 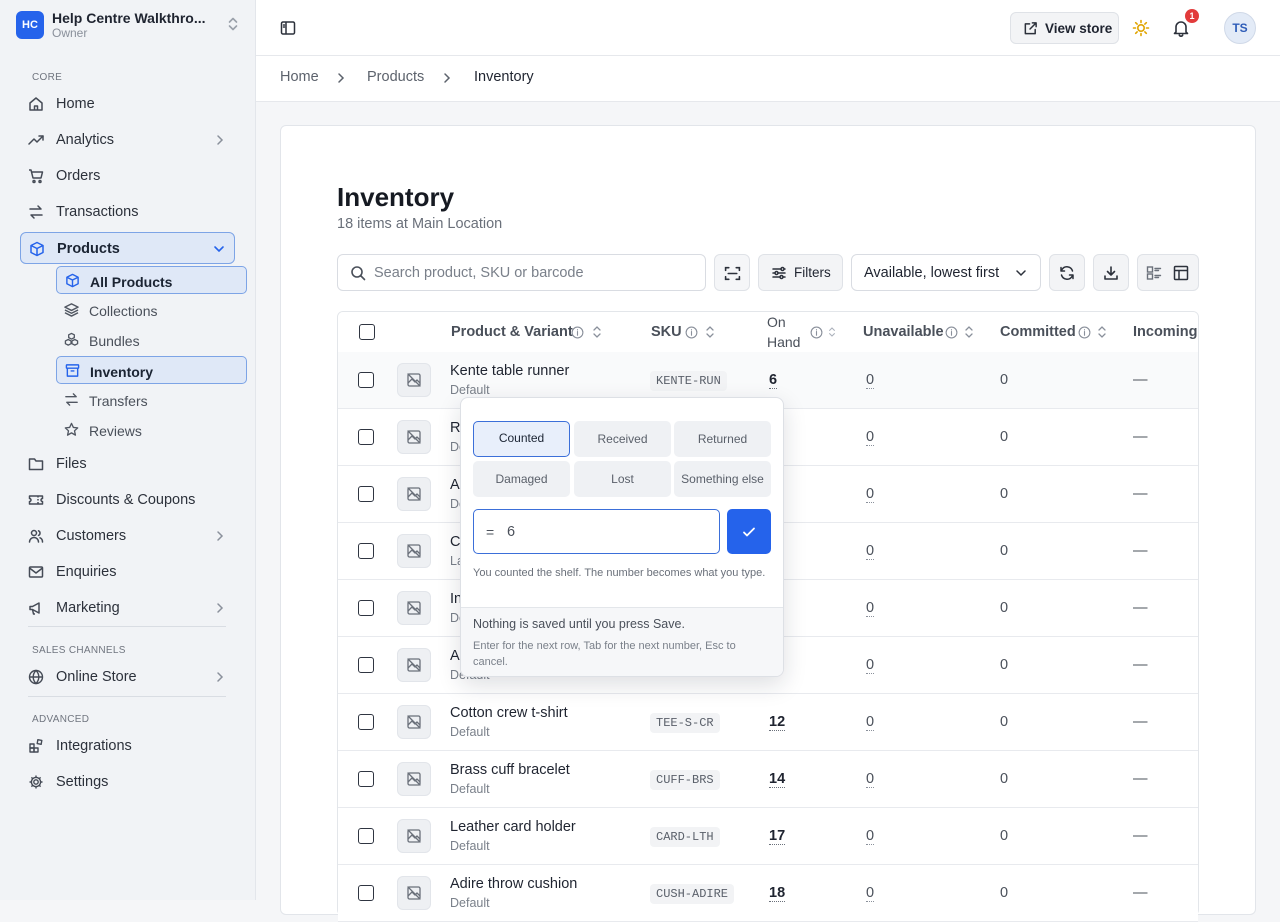 What do you see at coordinates (749, 531) in the screenshot?
I see `confirm-button` at bounding box center [749, 531].